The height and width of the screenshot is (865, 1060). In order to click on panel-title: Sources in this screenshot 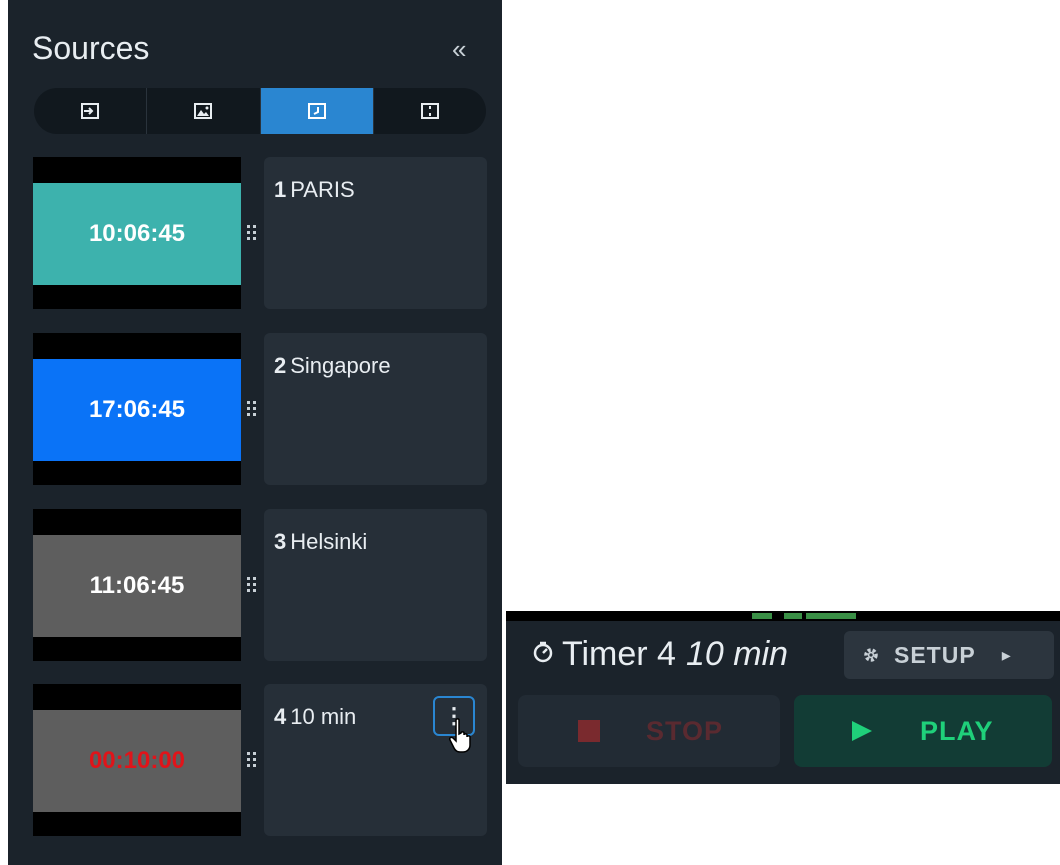, I will do `click(91, 48)`.